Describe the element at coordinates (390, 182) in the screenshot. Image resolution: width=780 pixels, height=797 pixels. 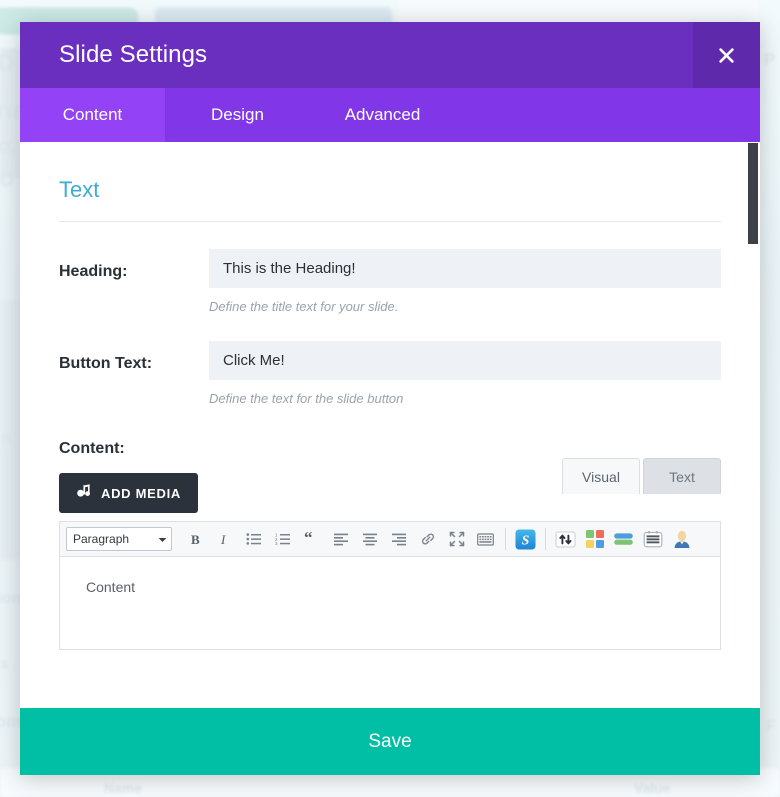
I see `section-title-text: Text` at that location.